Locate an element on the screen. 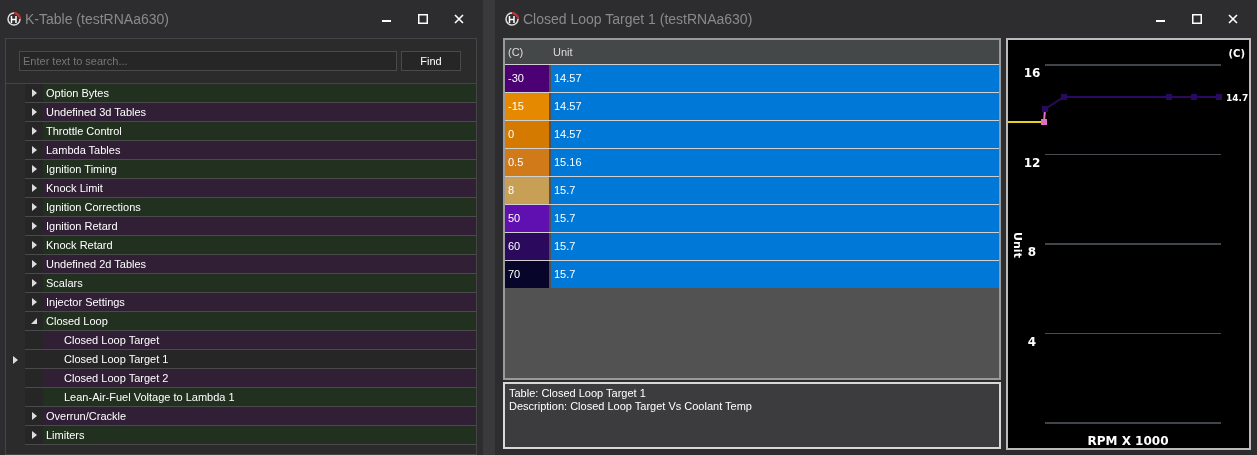 This screenshot has height=455, width=1257. axis-cell: 50 is located at coordinates (527, 218).